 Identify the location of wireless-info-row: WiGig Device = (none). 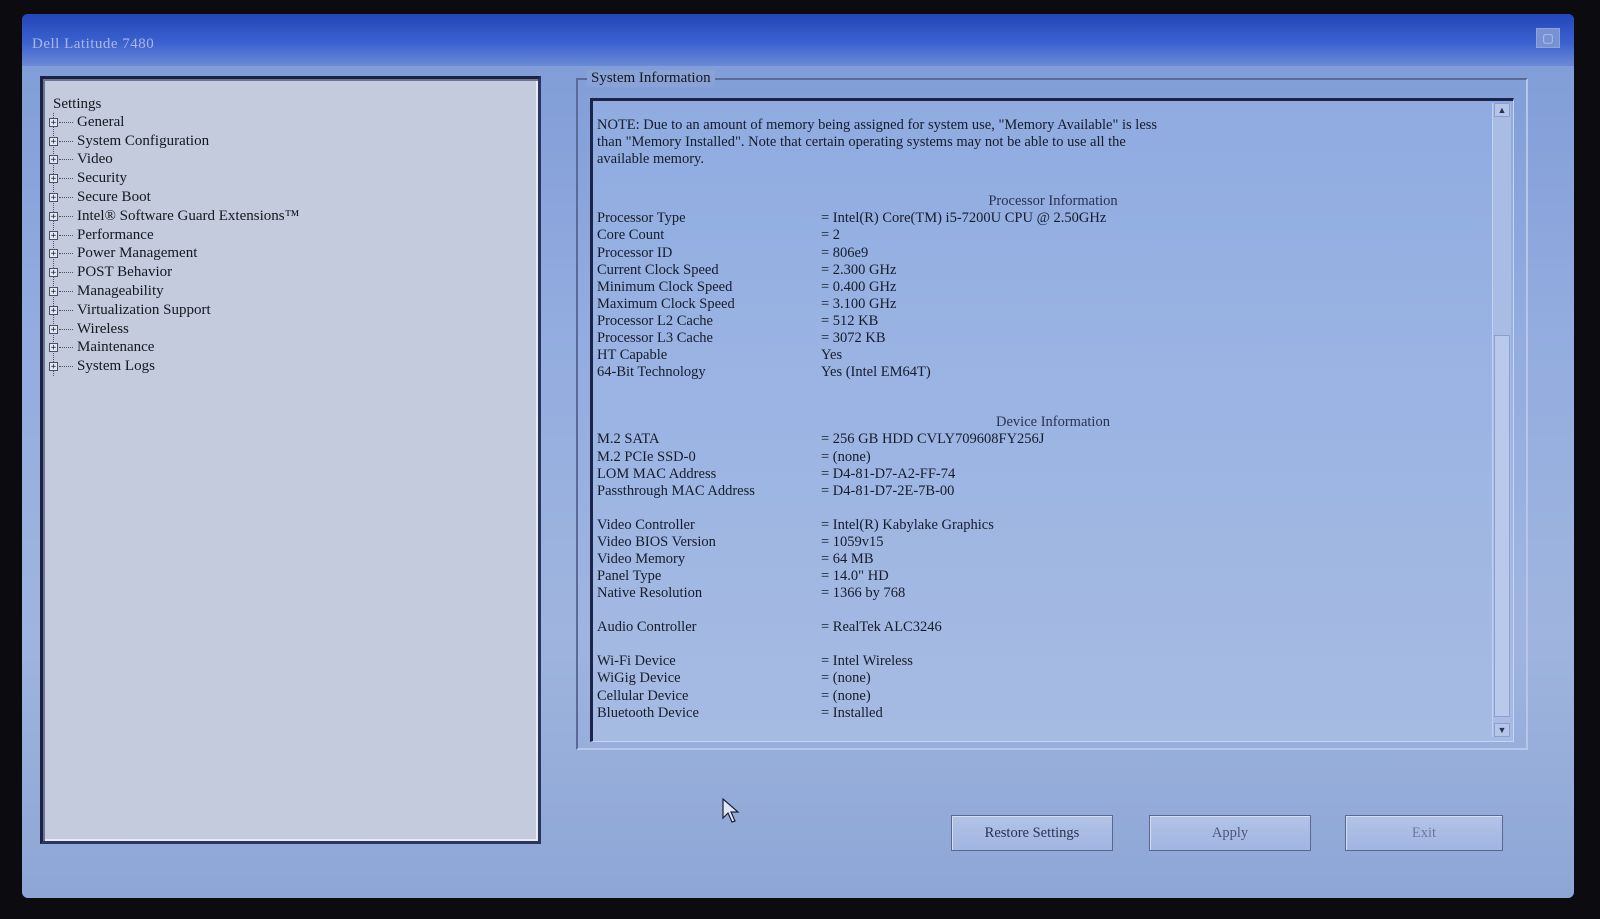
(1037, 678).